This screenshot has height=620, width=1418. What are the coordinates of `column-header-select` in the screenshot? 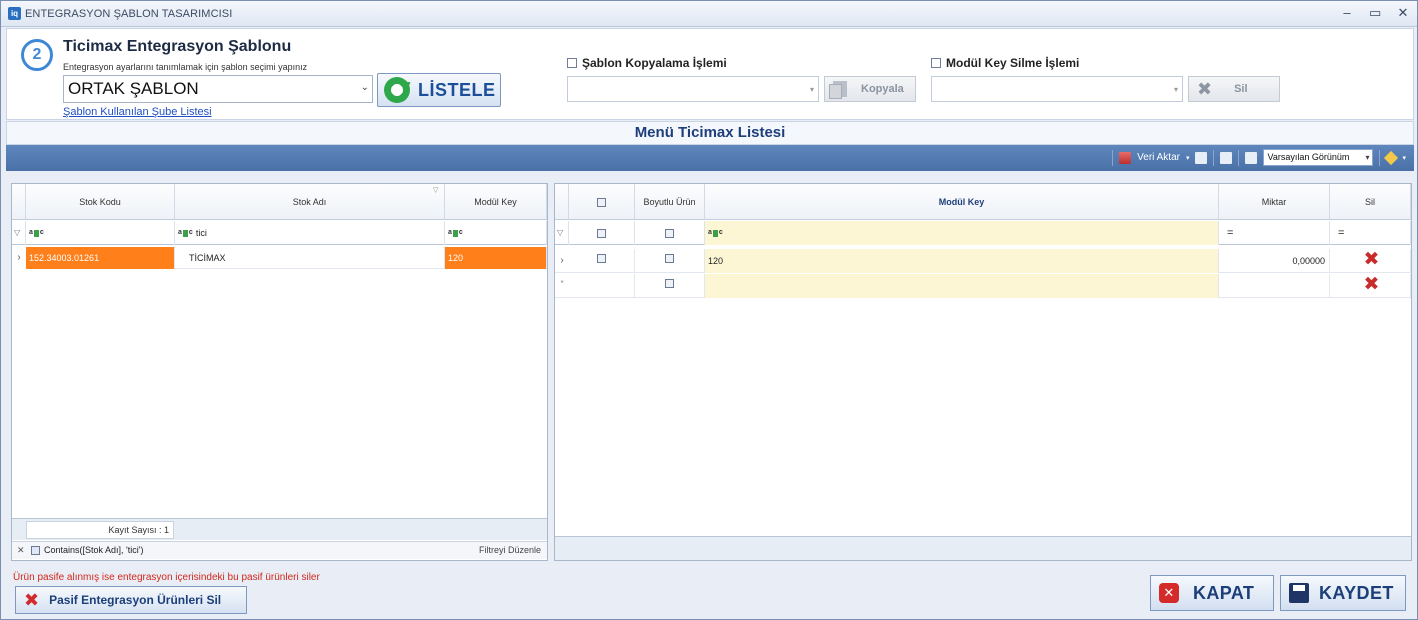 It's located at (602, 202).